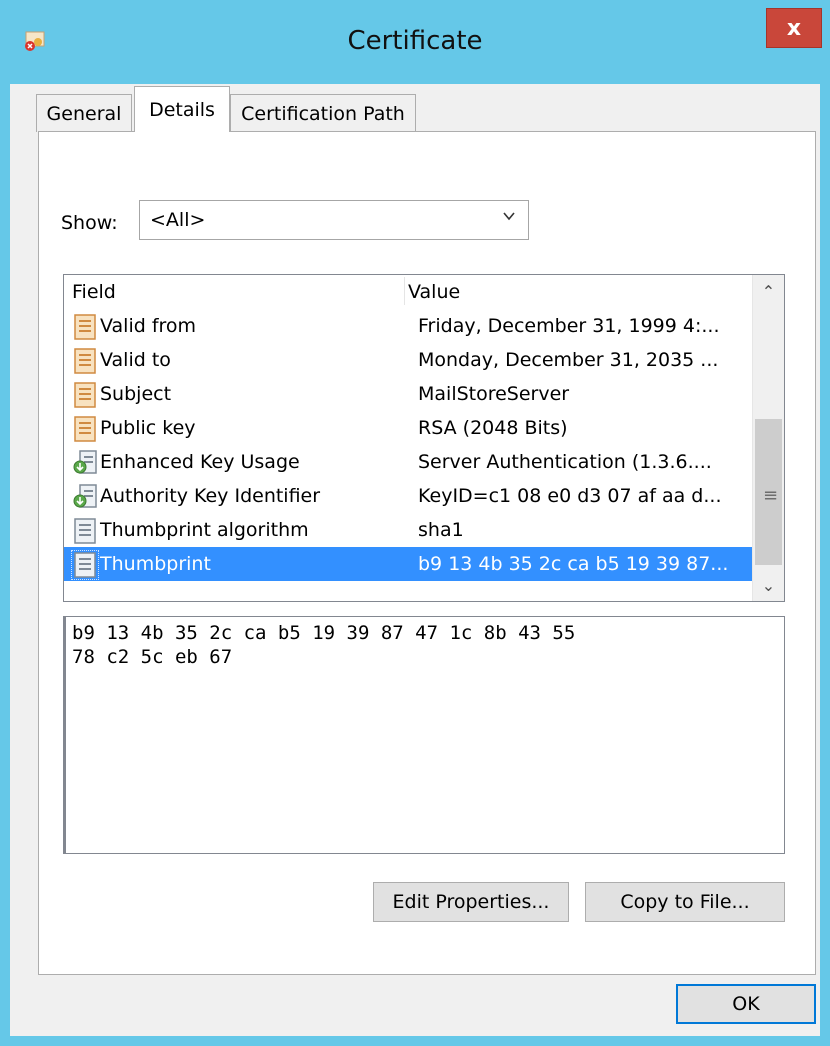 The image size is (830, 1046). I want to click on window-title: Certificate, so click(415, 41).